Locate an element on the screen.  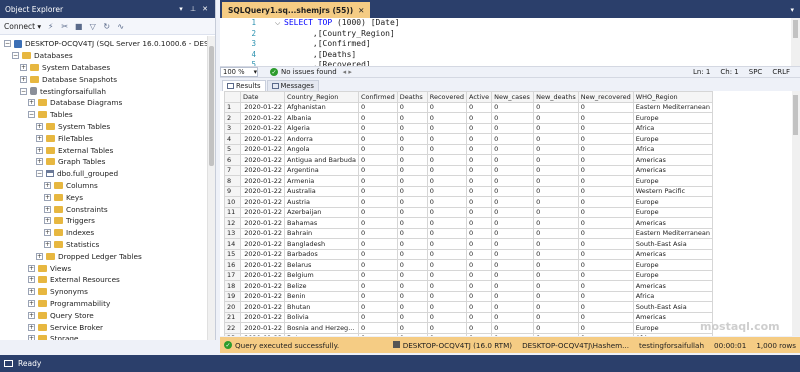
table-cell: Africa is located at coordinates (673, 296).